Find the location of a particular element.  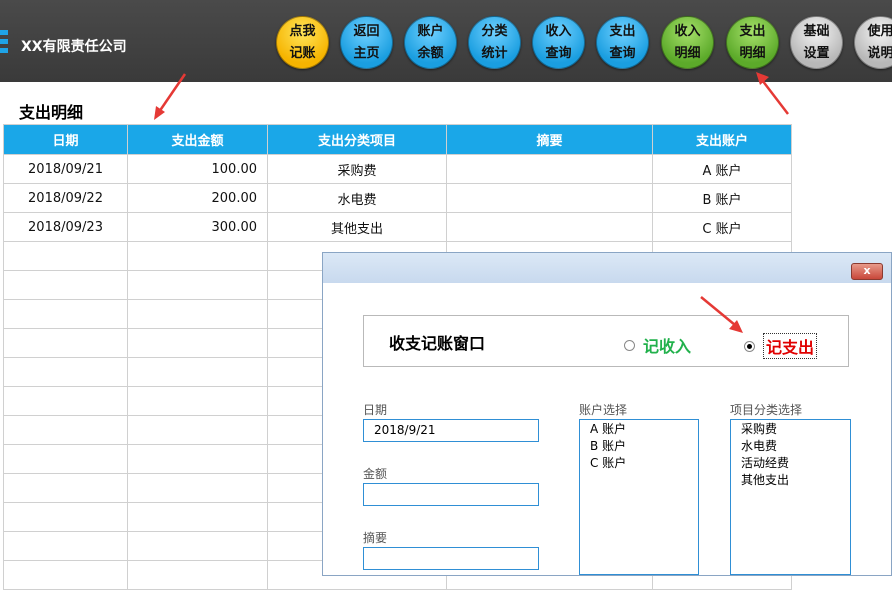

nav-button-category-stats: 分类 统计 is located at coordinates (494, 42).